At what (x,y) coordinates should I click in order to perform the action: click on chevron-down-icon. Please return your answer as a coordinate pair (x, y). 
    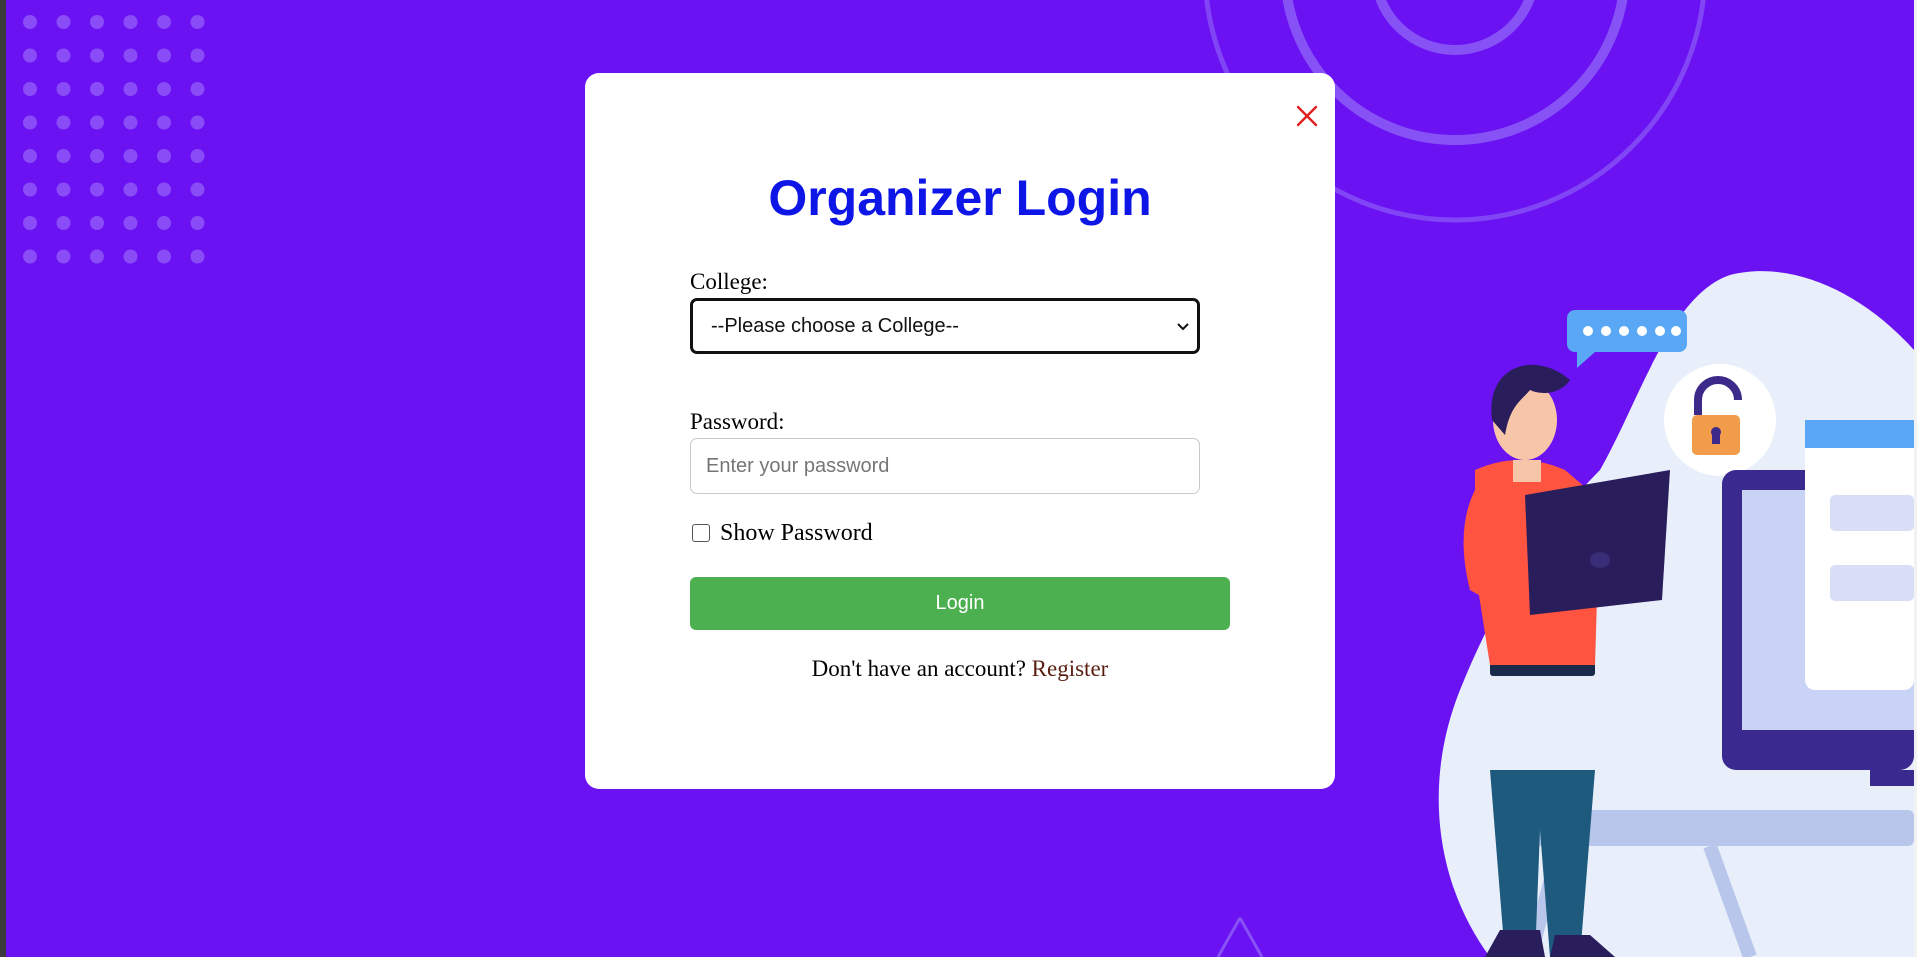
    Looking at the image, I should click on (1183, 327).